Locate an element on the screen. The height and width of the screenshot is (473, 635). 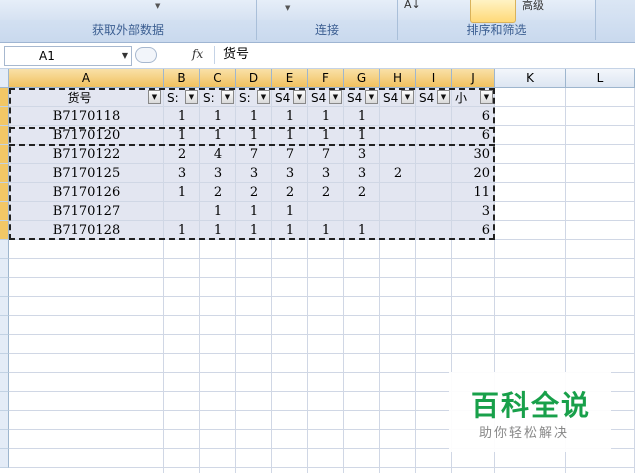
sort-az-icon: A↓ is located at coordinates (412, 5).